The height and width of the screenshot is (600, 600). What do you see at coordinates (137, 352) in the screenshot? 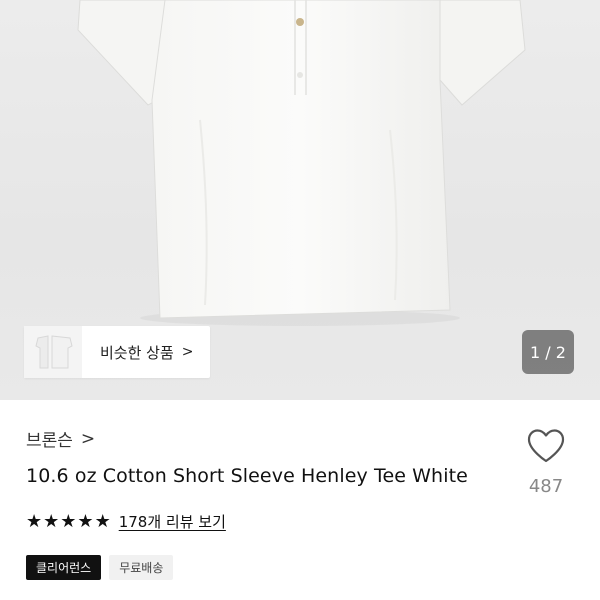
I see `similar-products-label: 비슷한 상품` at bounding box center [137, 352].